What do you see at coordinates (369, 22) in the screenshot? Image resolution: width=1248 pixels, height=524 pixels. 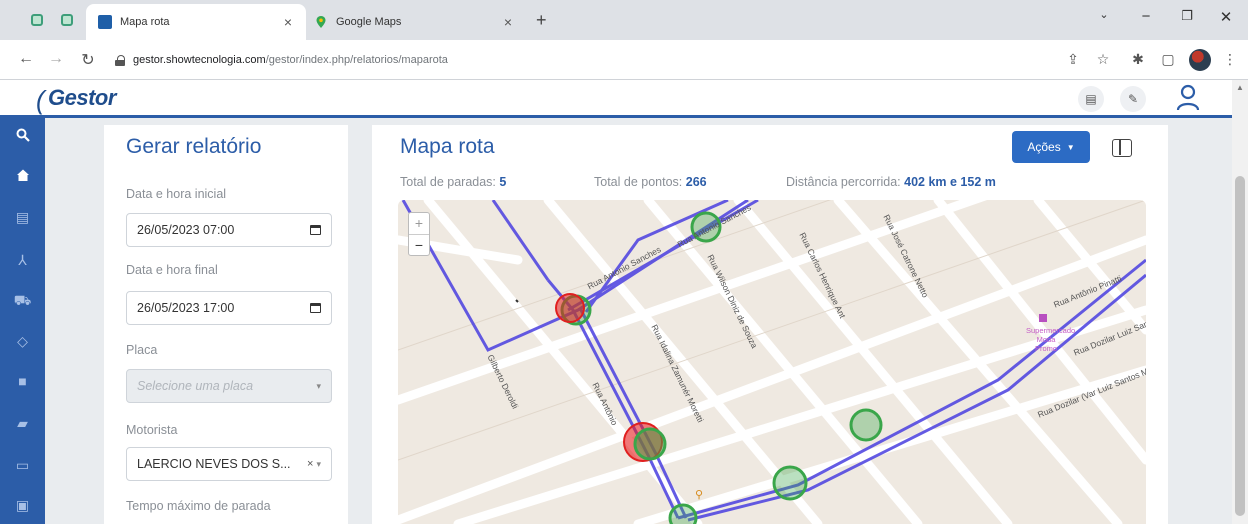 I see `tab-label: Google Maps` at bounding box center [369, 22].